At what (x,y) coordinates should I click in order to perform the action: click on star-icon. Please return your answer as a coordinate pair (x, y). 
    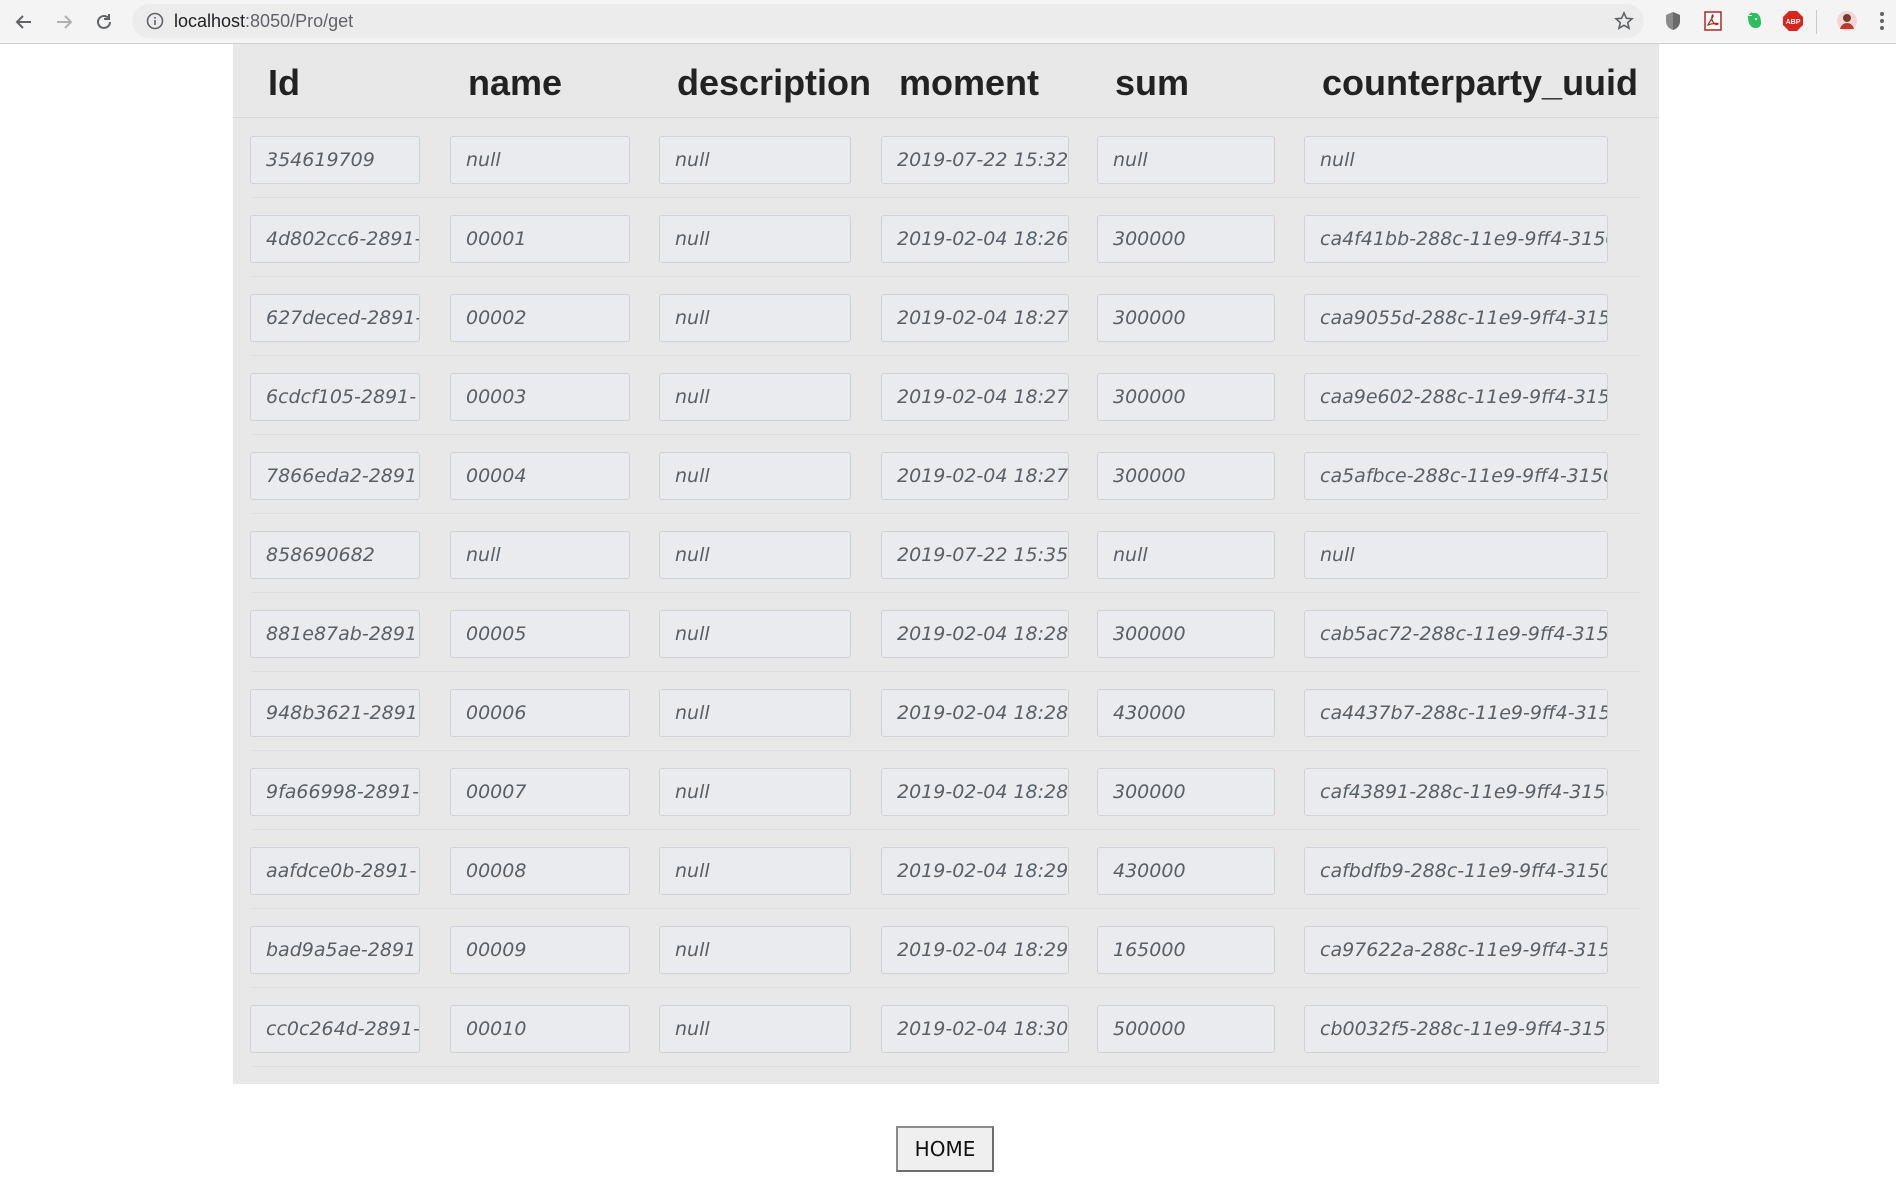
    Looking at the image, I should click on (1624, 21).